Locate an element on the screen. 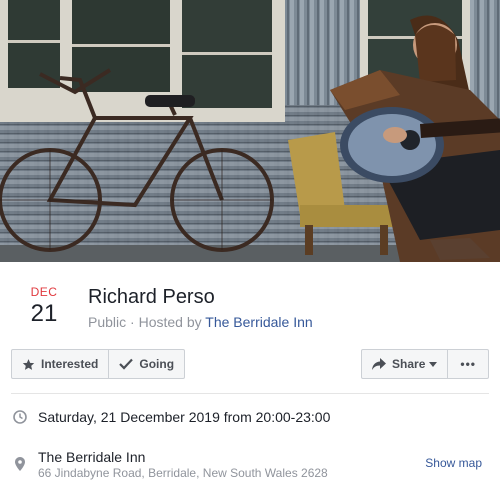 The image size is (500, 491). event-month: DEC is located at coordinates (44, 292).